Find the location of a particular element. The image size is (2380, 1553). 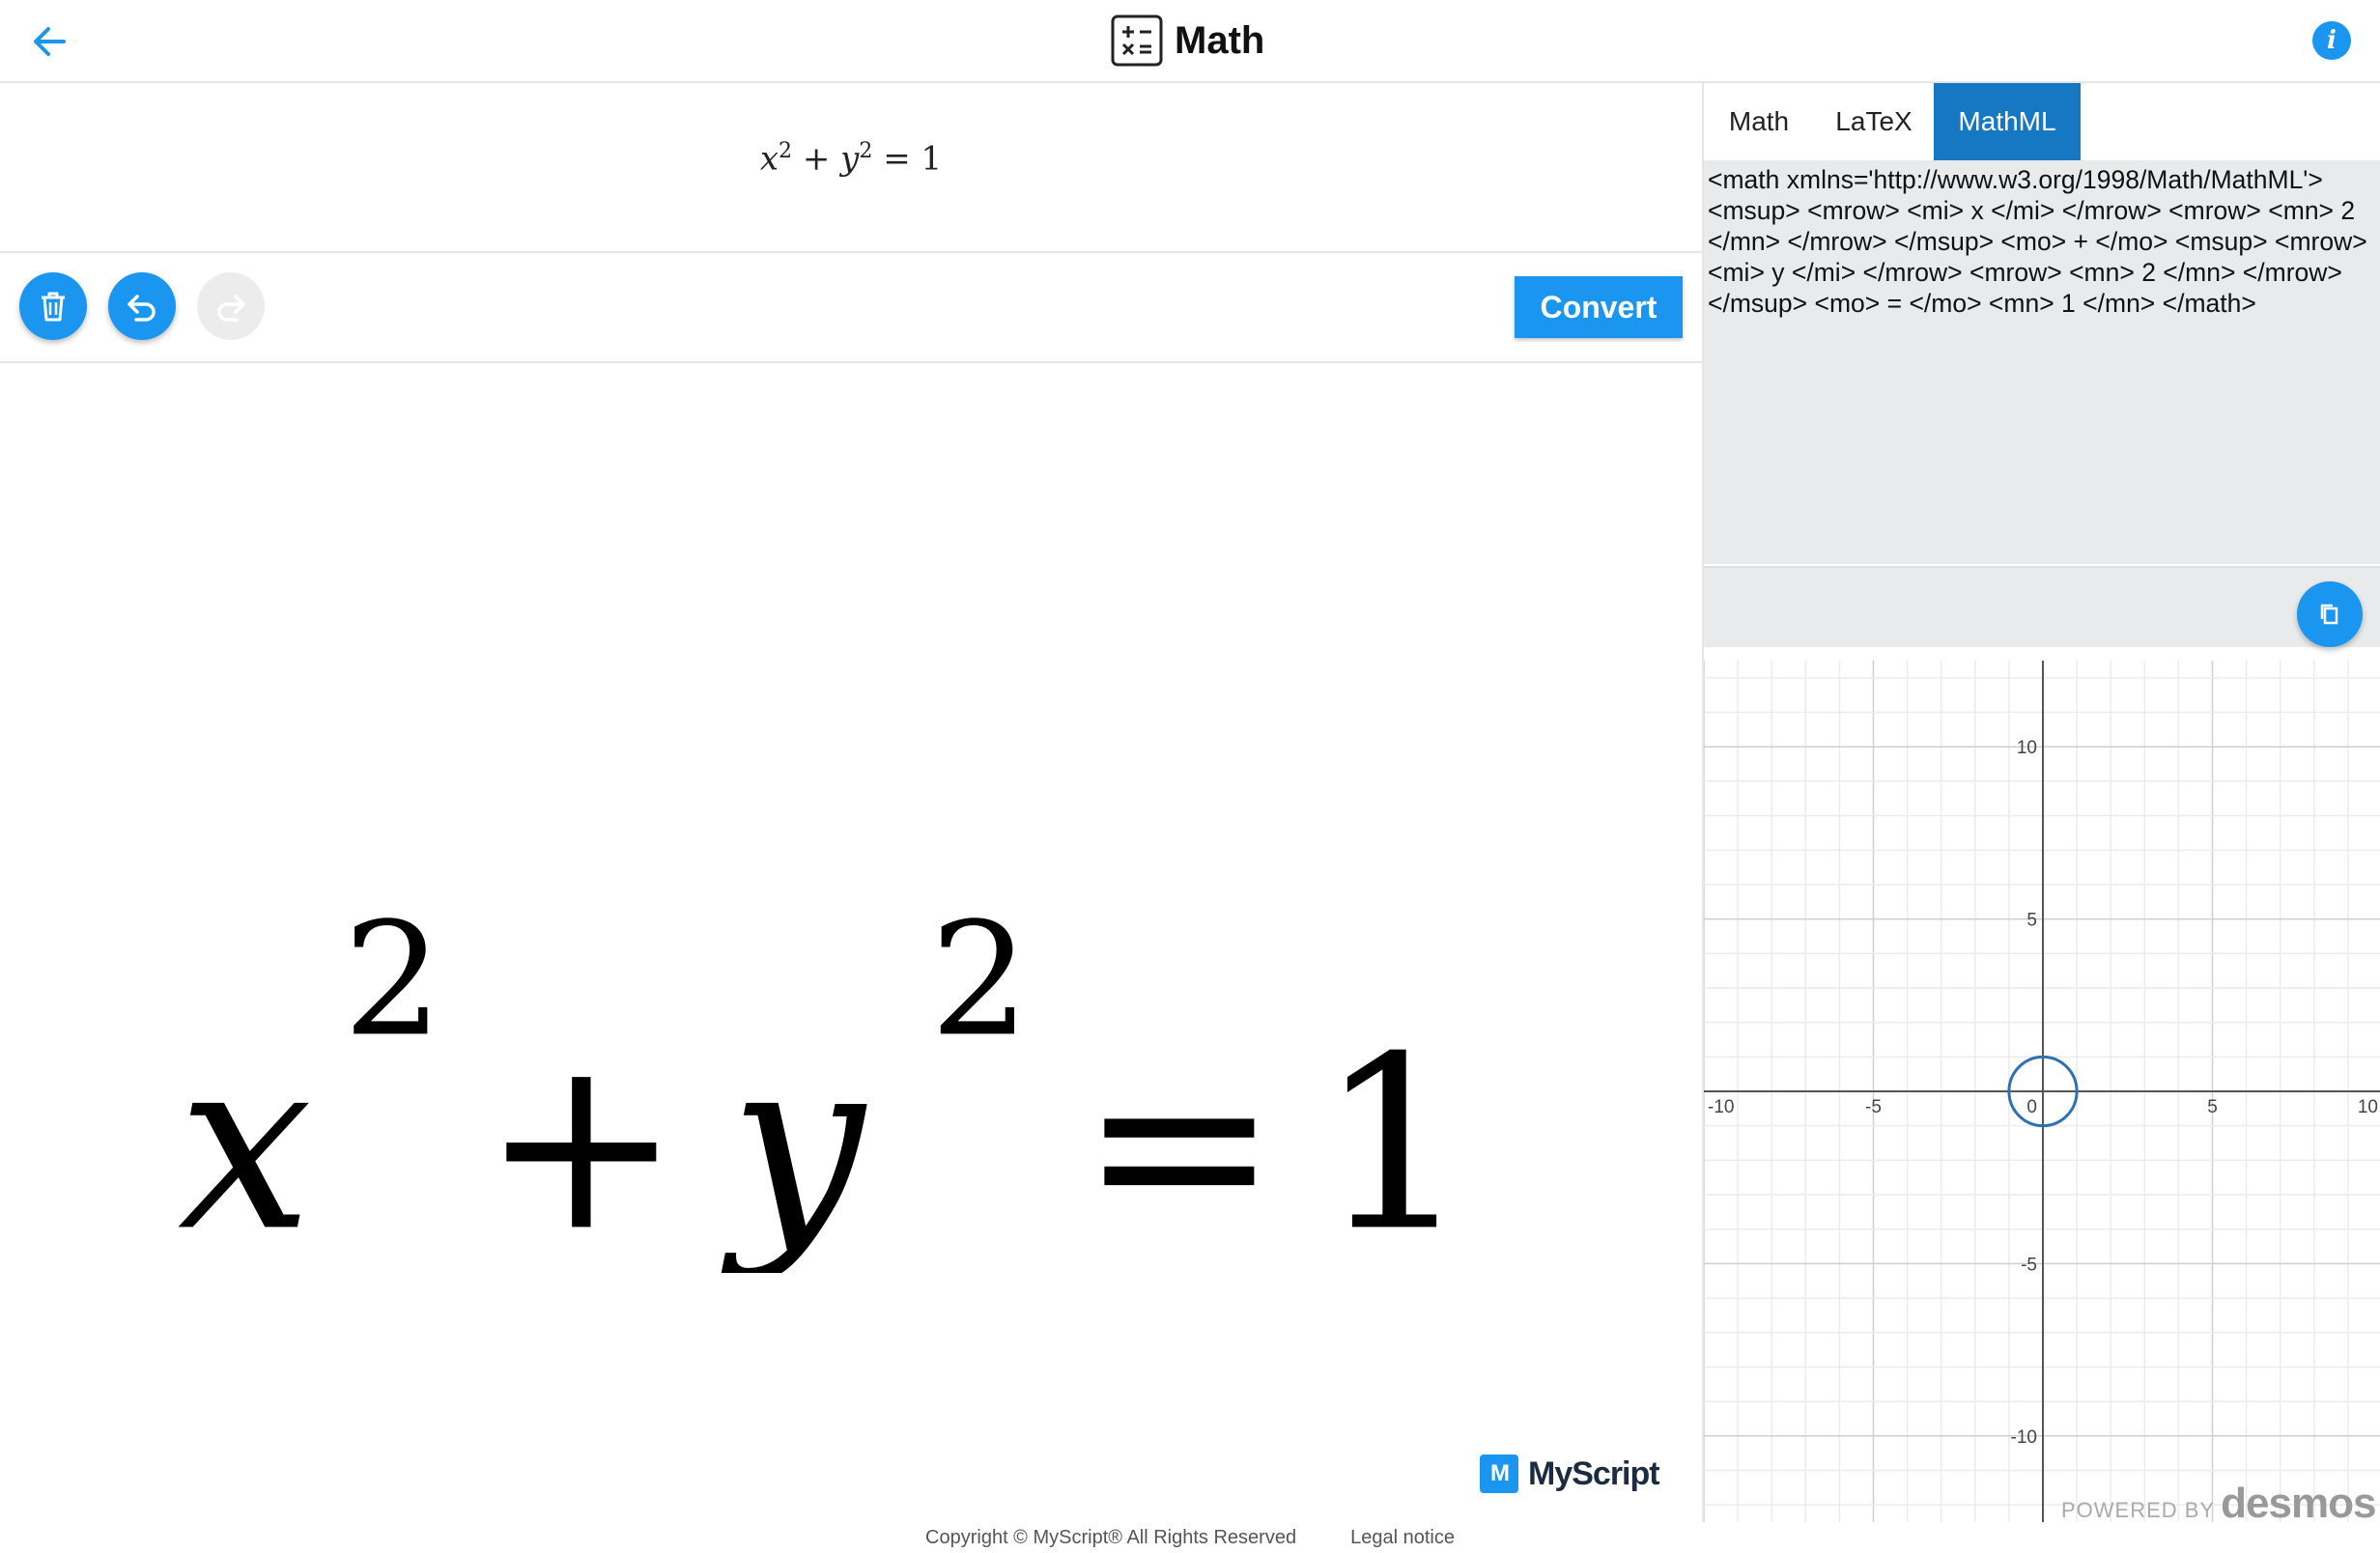

canvas-one: 1 is located at coordinates (1394, 1139).